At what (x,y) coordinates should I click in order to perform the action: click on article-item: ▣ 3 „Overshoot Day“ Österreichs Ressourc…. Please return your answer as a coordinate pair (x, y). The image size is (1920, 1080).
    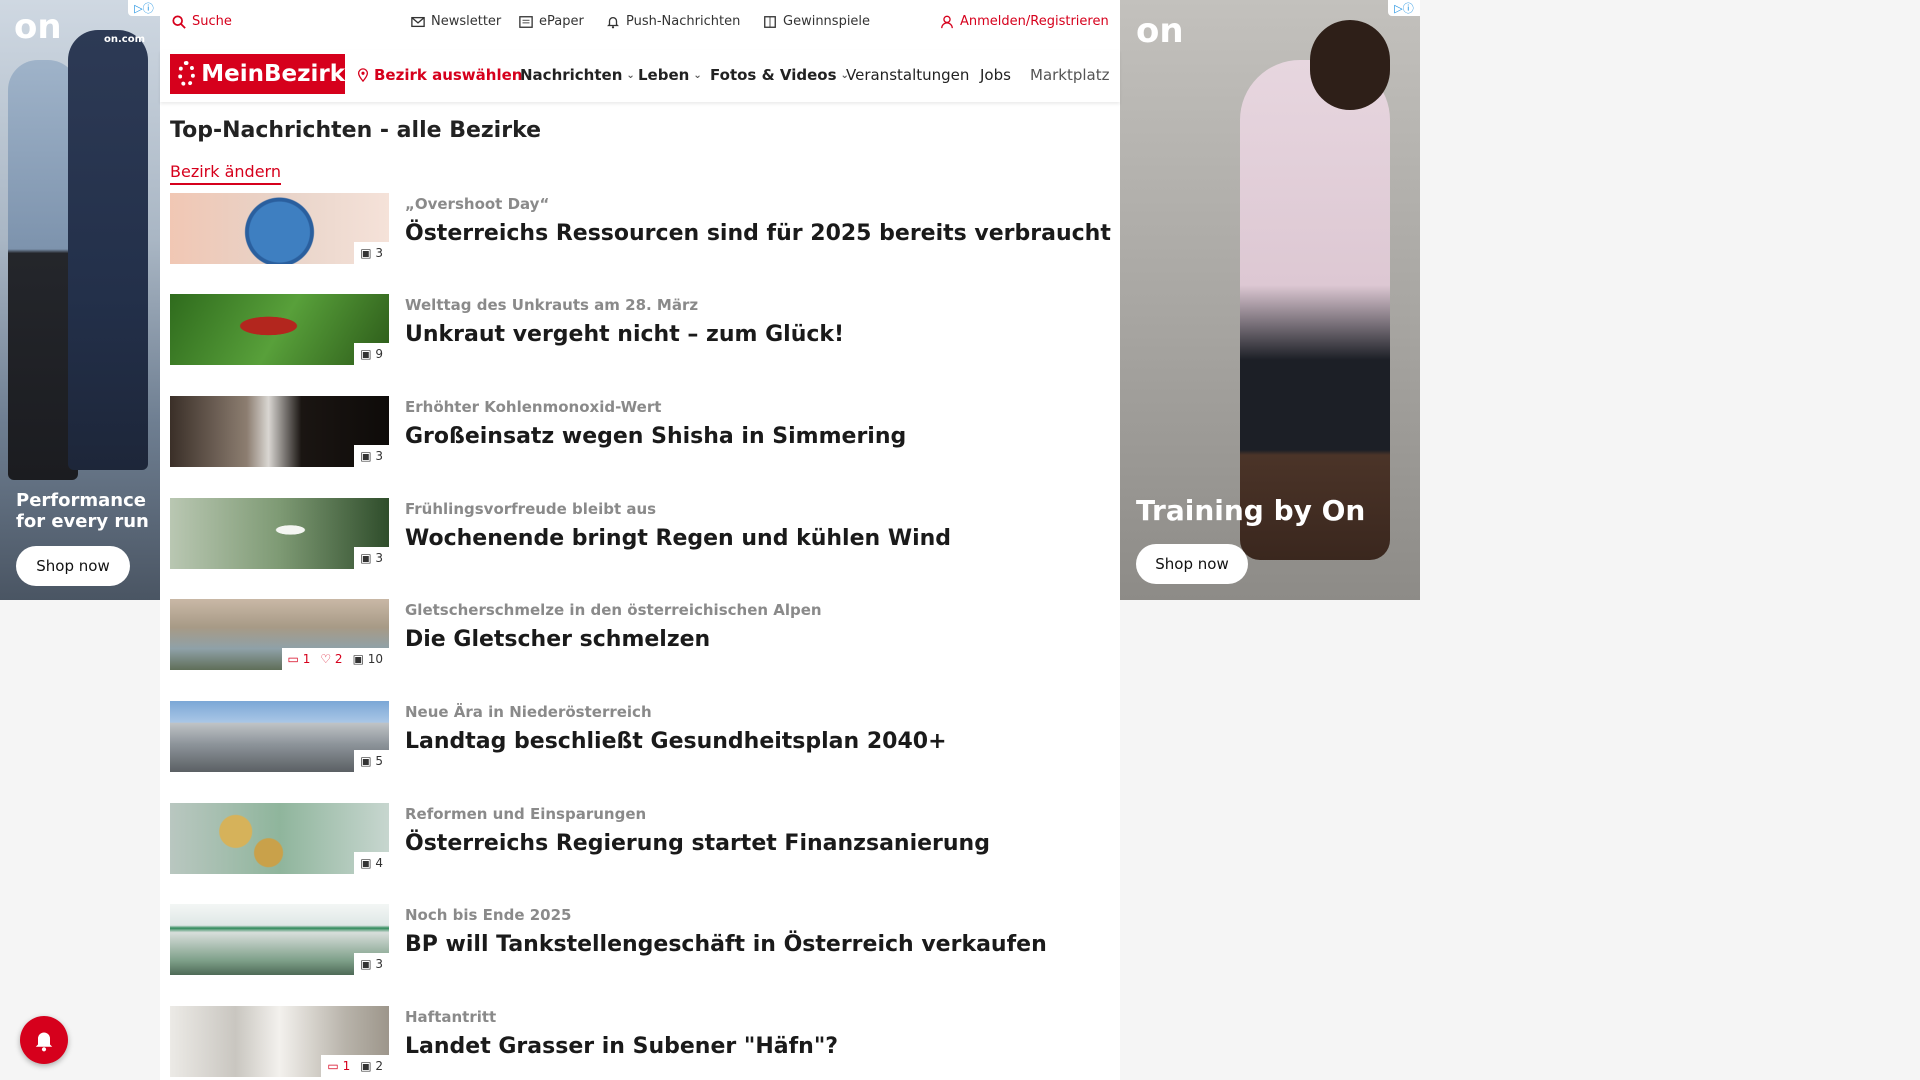
    Looking at the image, I should click on (640, 229).